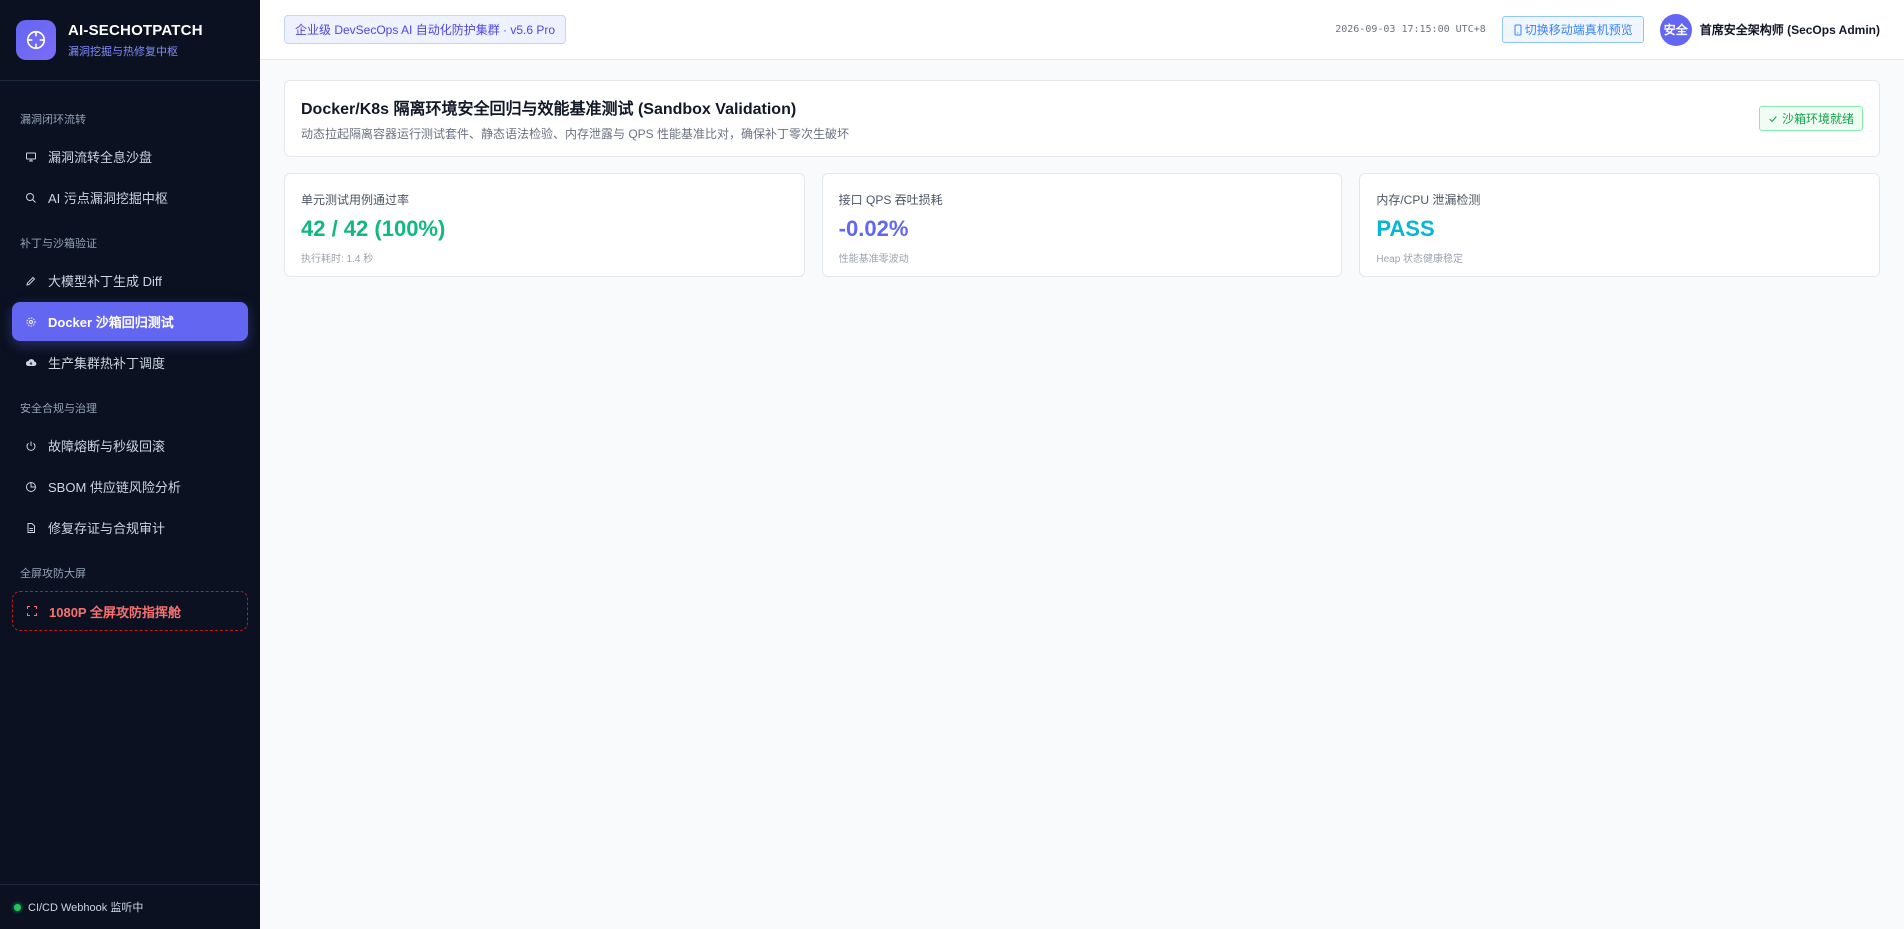  Describe the element at coordinates (873, 259) in the screenshot. I see `stat-note: 性能基准零波动` at that location.